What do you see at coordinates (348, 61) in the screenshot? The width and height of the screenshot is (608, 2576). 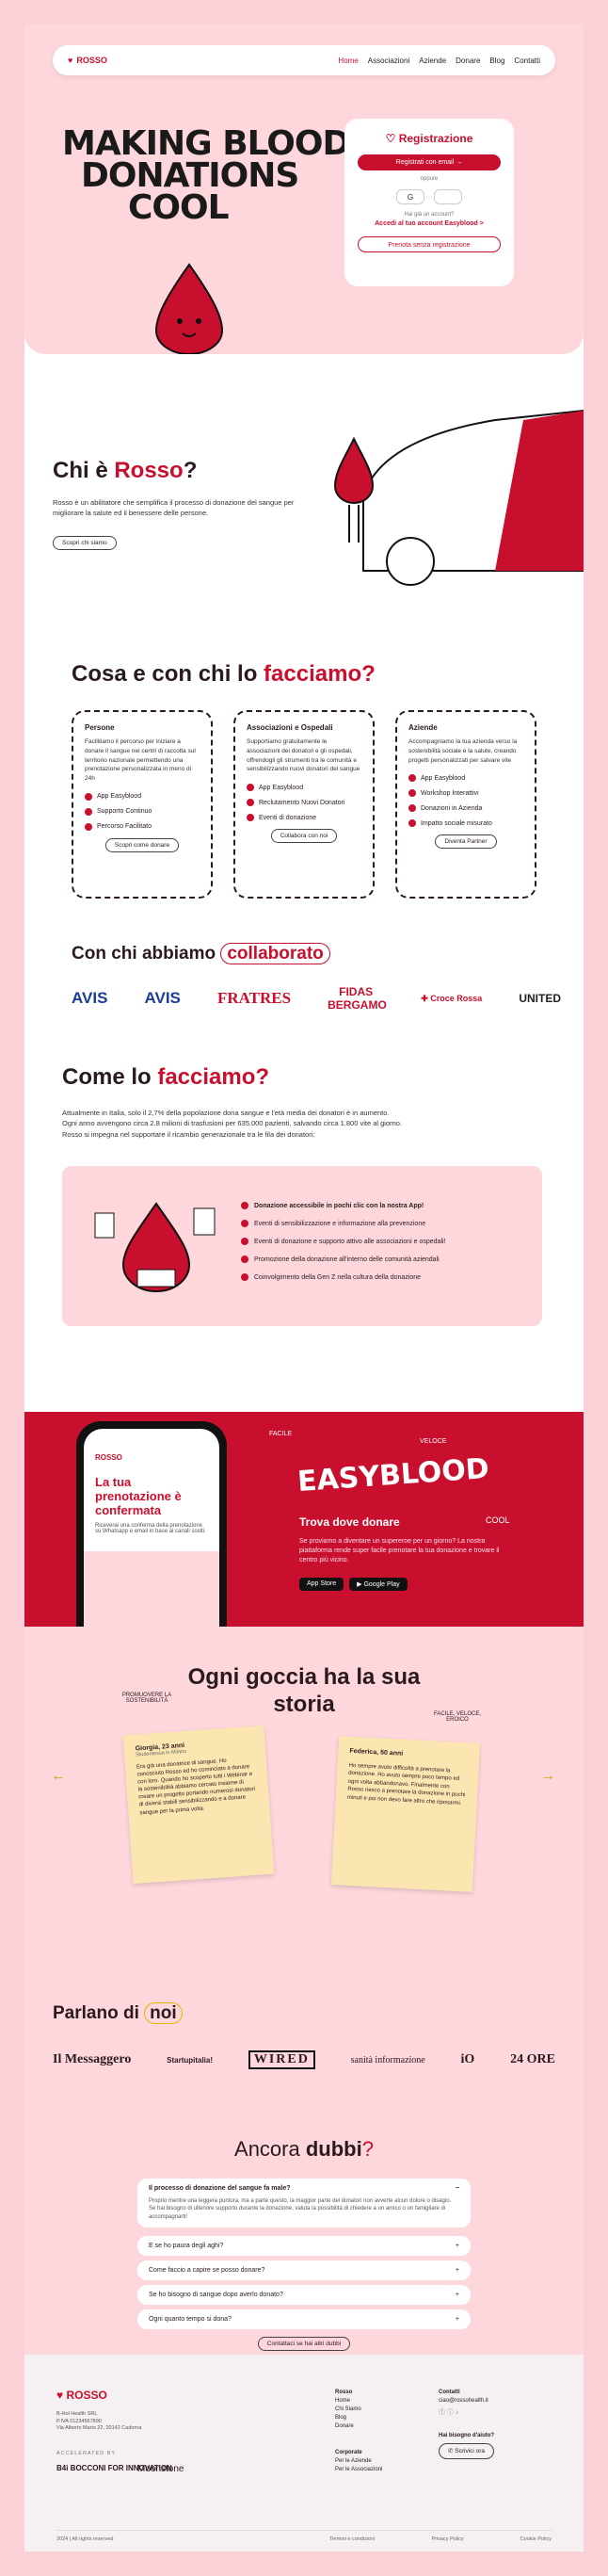 I see `nav-home: Home` at bounding box center [348, 61].